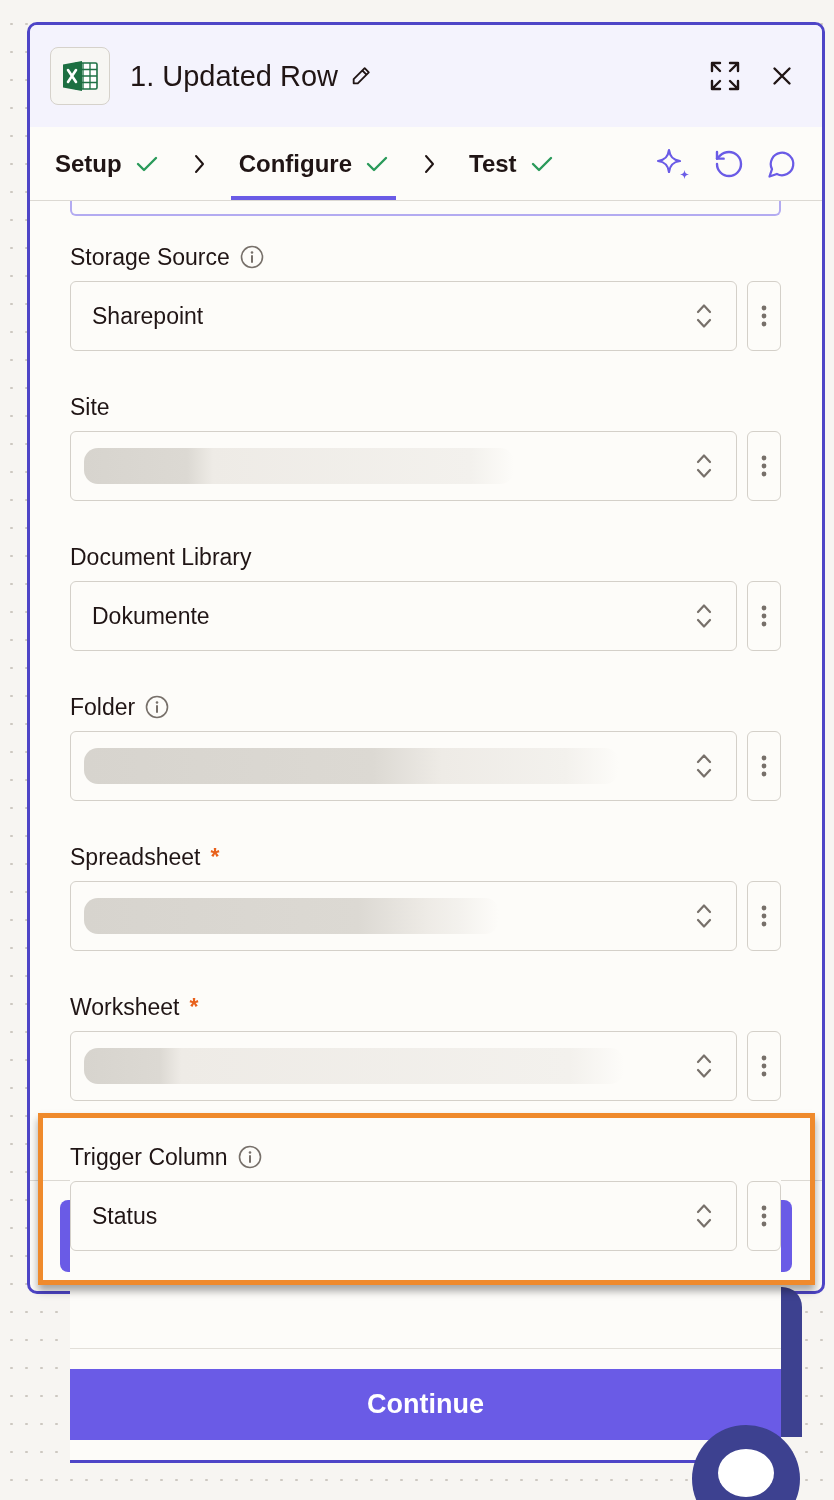  Describe the element at coordinates (106, 163) in the screenshot. I see `step-tab: Setup` at that location.